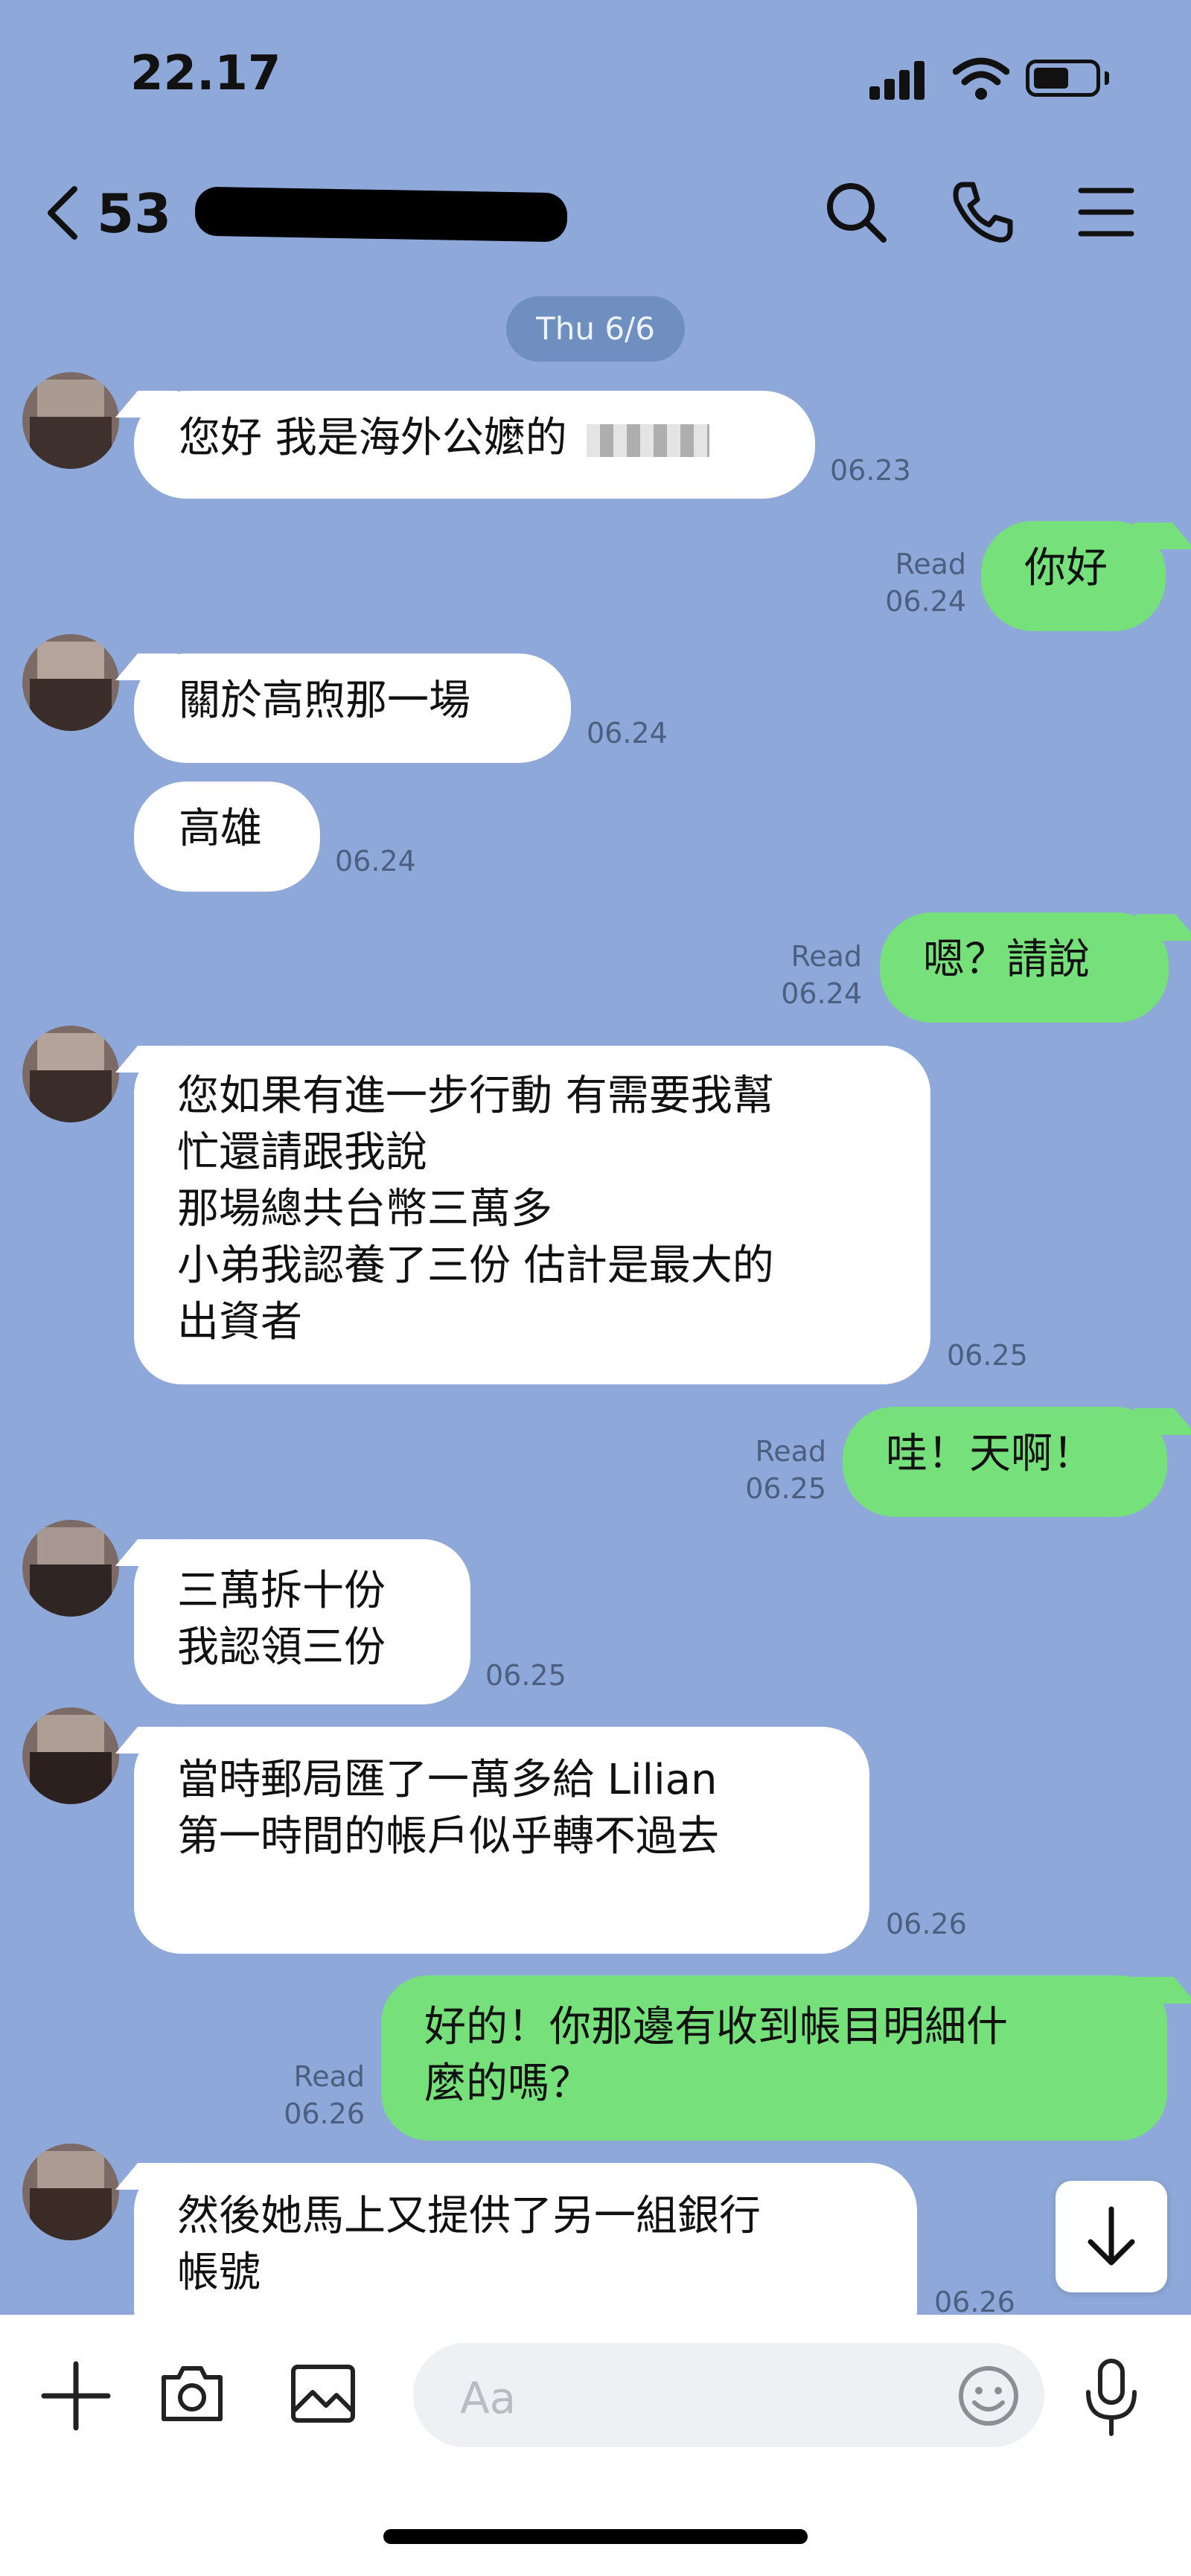 Image resolution: width=1191 pixels, height=2576 pixels. Describe the element at coordinates (982, 212) in the screenshot. I see `phone-icon` at that location.